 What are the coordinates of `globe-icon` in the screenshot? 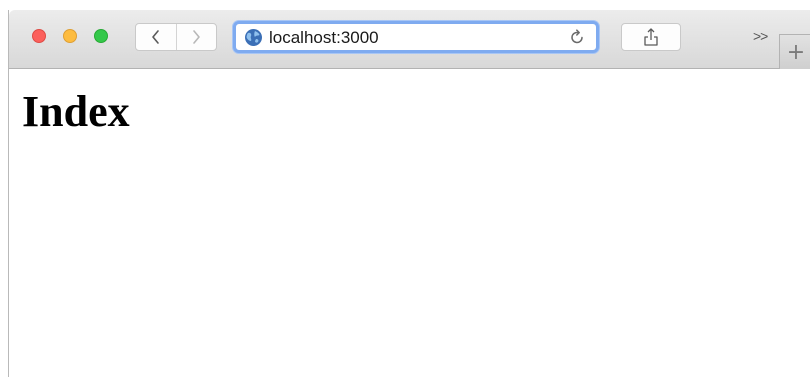 It's located at (253, 37).